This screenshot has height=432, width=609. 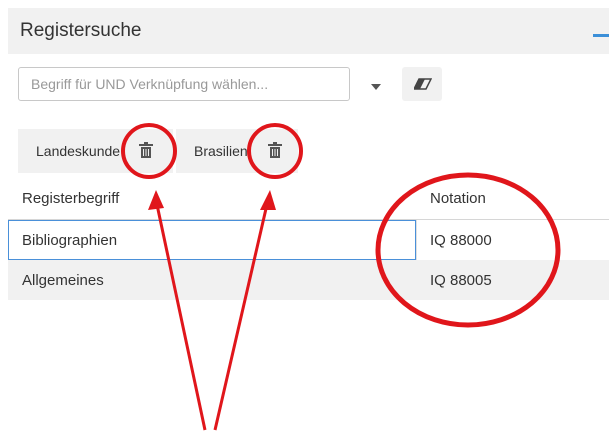 What do you see at coordinates (461, 280) in the screenshot?
I see `cell-notation: IQ 88005` at bounding box center [461, 280].